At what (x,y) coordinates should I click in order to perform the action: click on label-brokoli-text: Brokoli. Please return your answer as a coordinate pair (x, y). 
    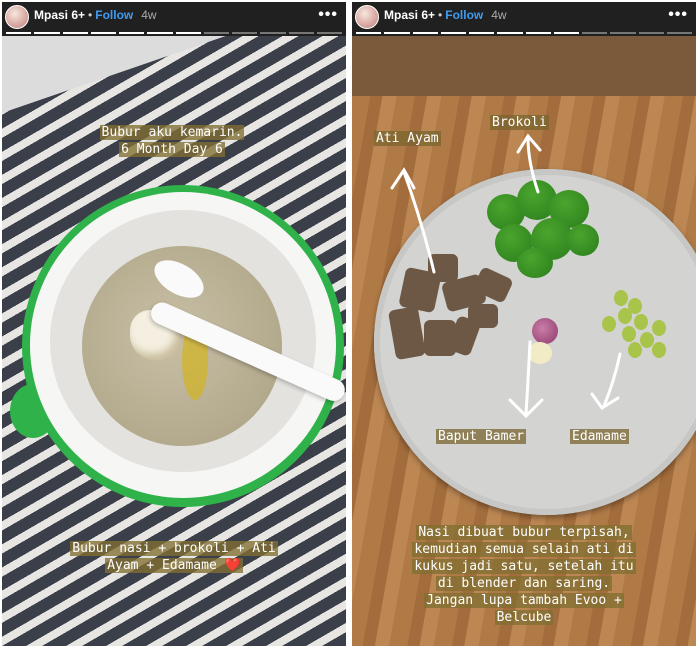
    Looking at the image, I should click on (519, 122).